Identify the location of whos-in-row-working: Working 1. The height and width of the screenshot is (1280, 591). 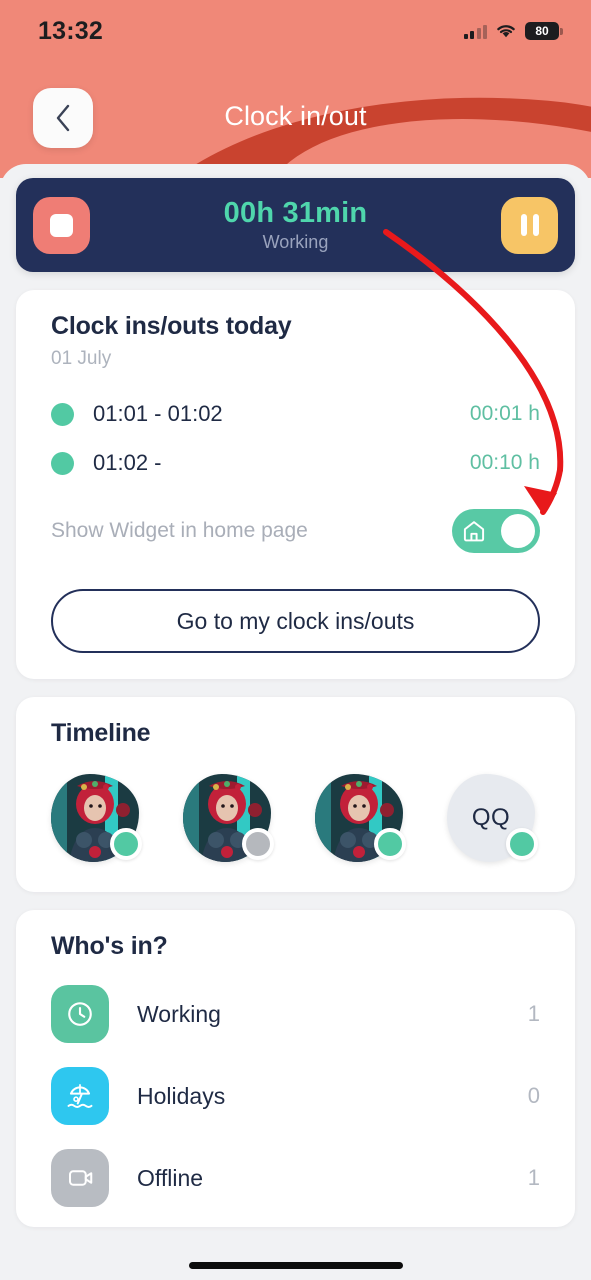
(295, 1014).